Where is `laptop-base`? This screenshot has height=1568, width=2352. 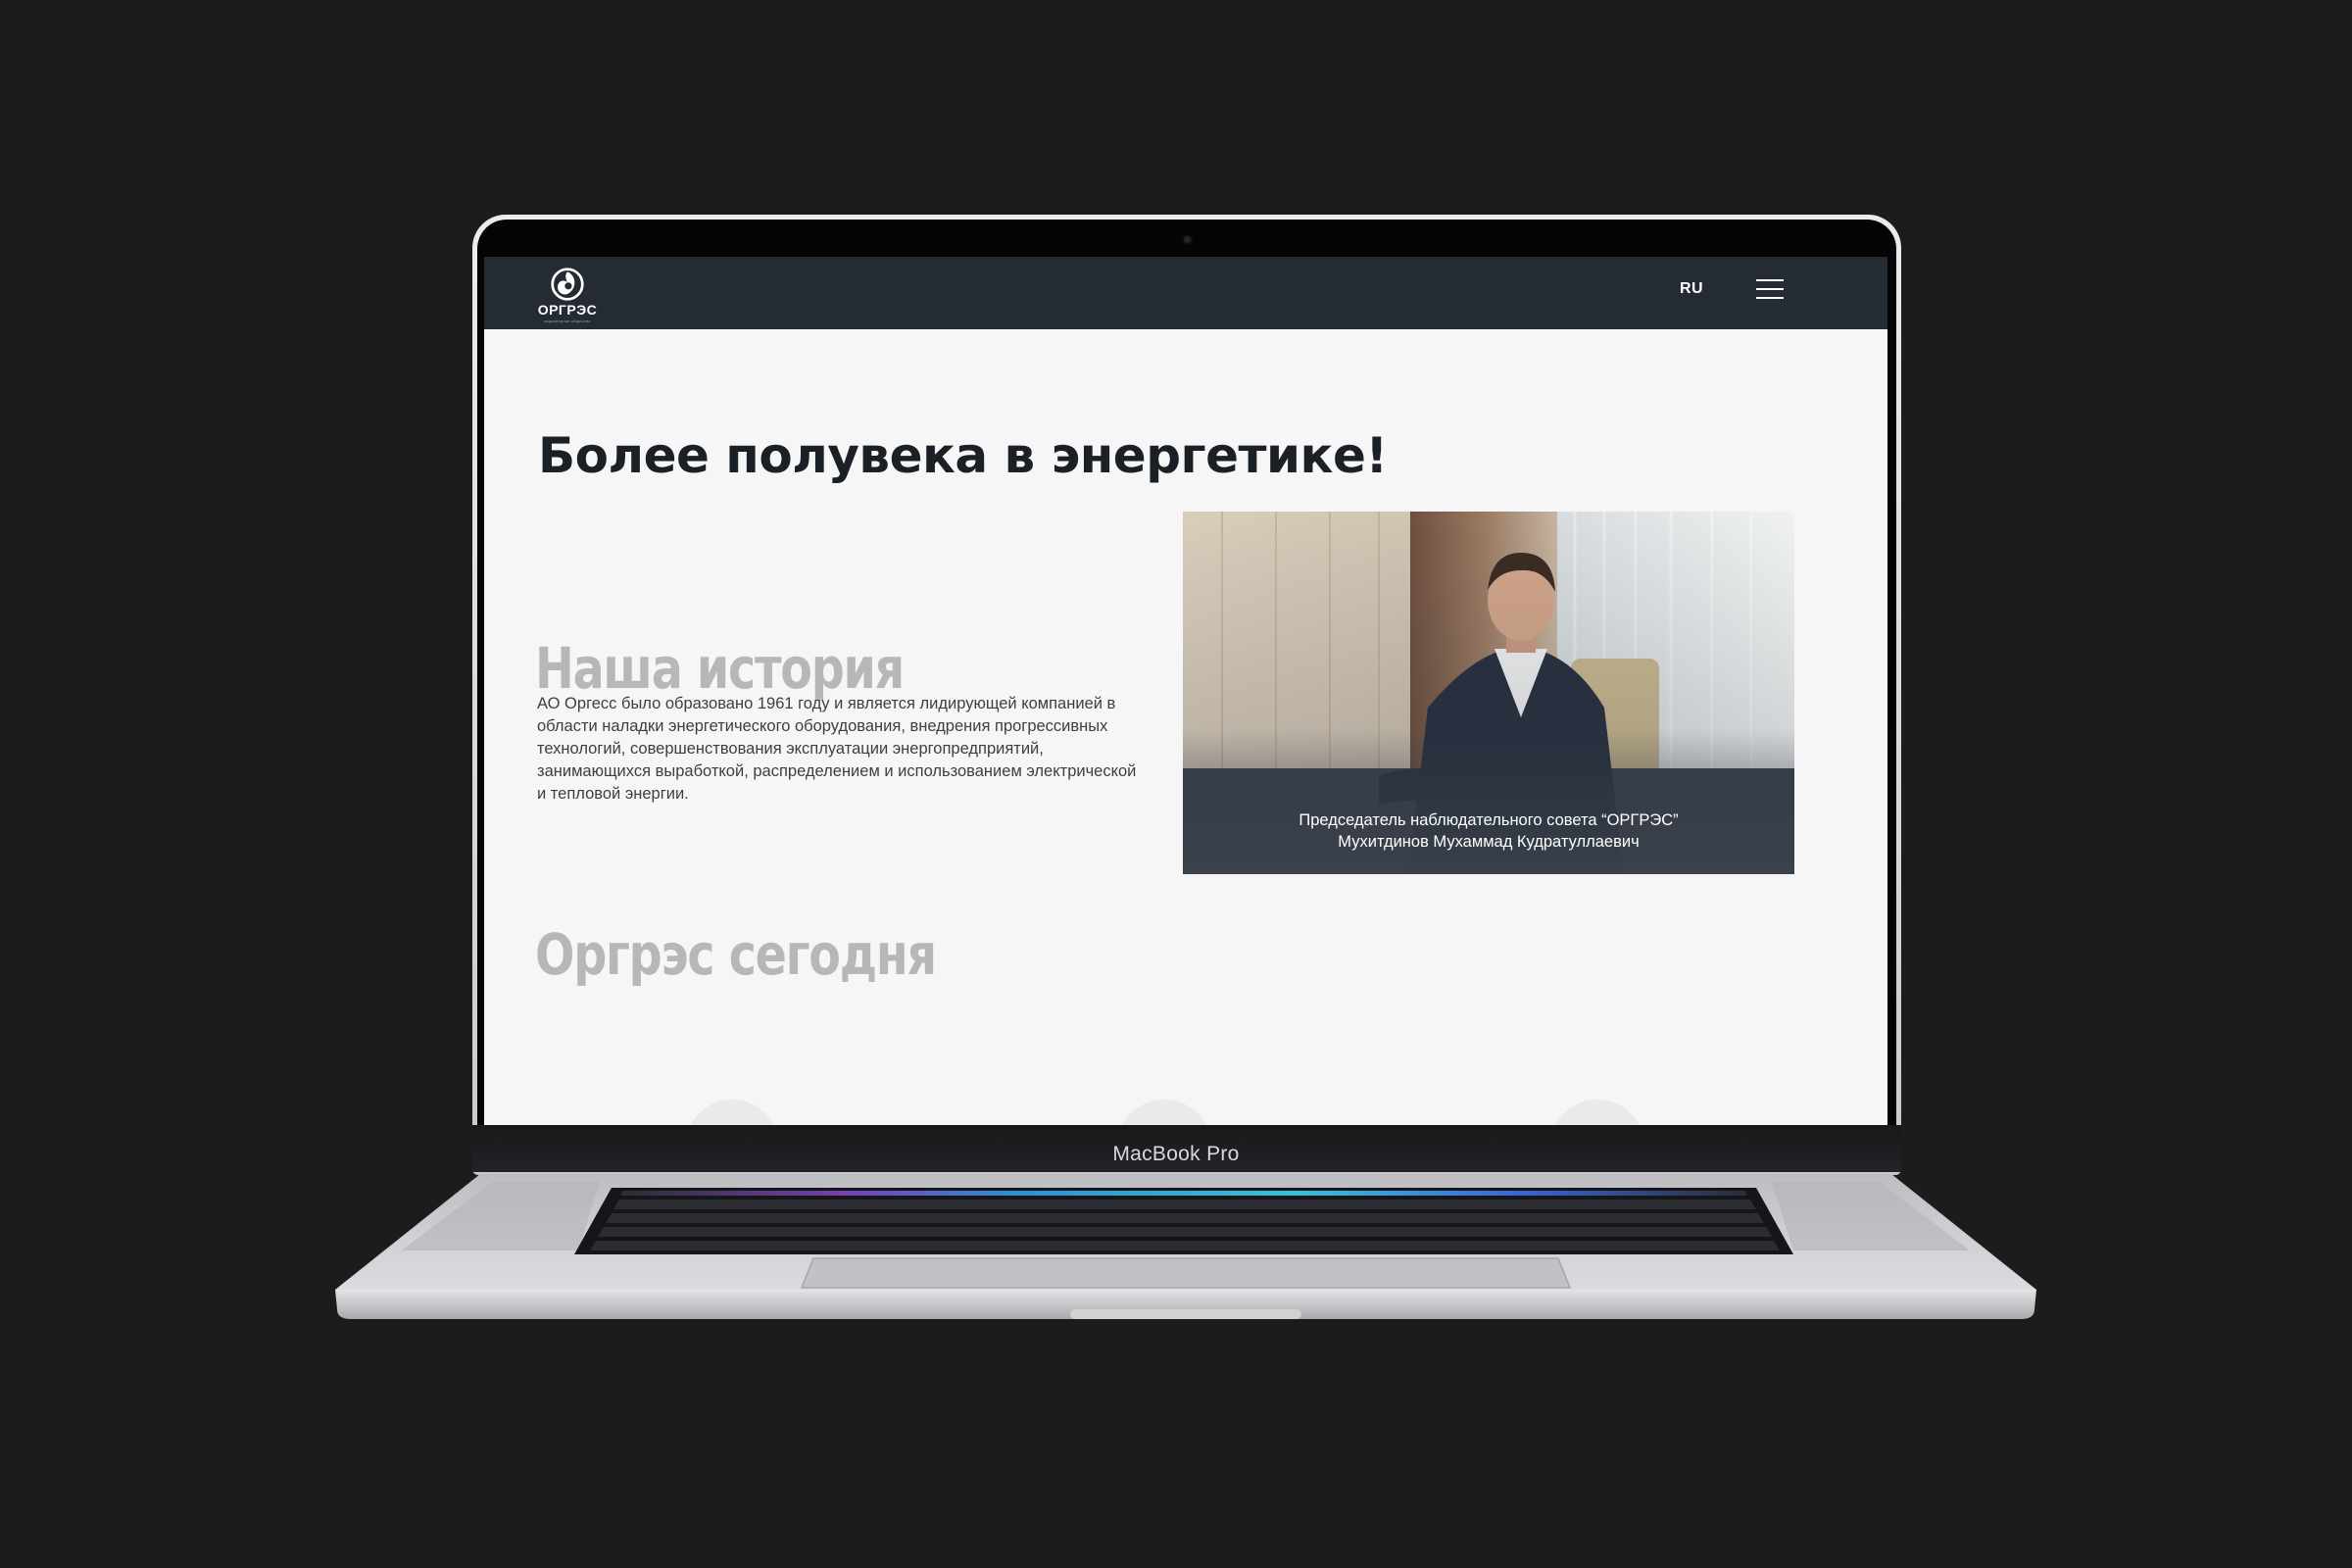 laptop-base is located at coordinates (1185, 1246).